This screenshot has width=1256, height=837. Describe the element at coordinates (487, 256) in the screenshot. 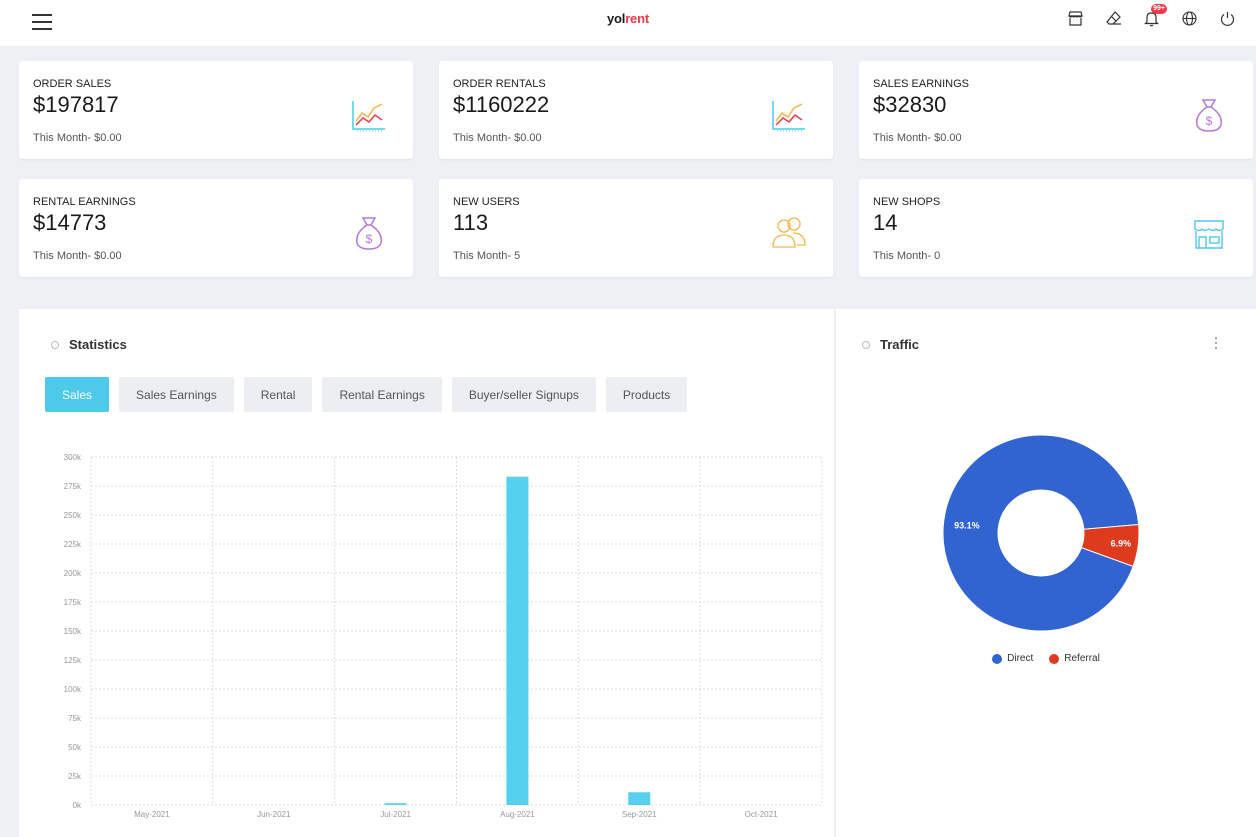

I see `card-subtext: This Month- 5` at that location.